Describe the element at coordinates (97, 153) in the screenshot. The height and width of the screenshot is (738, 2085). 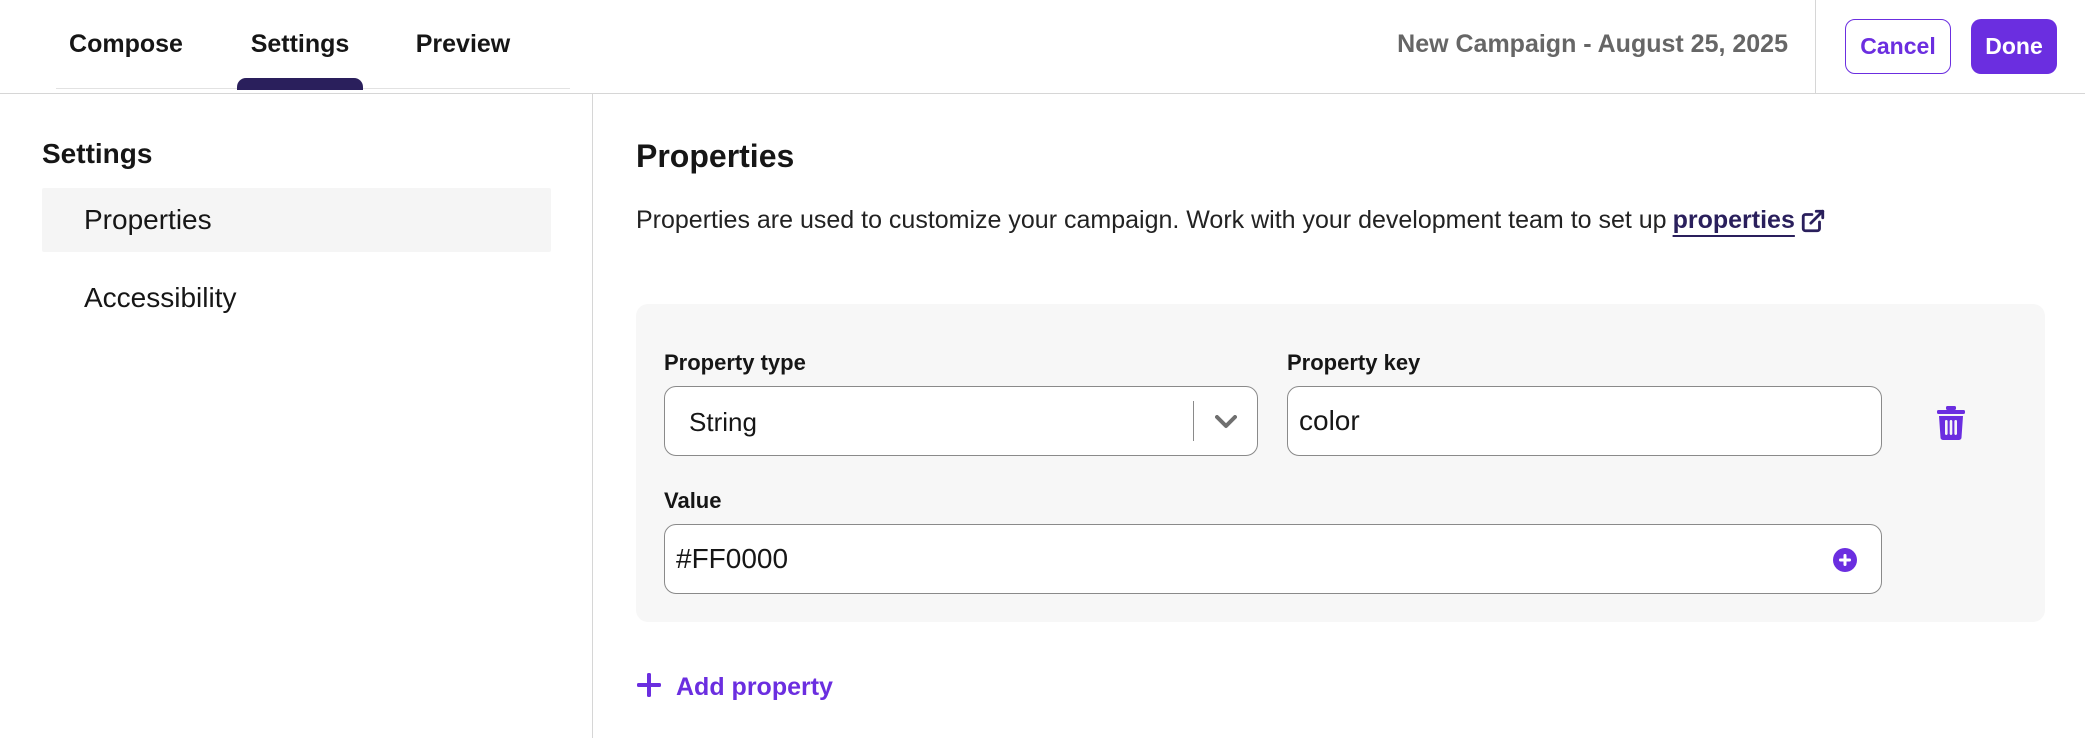
I see `sidebar-heading: Settings` at that location.